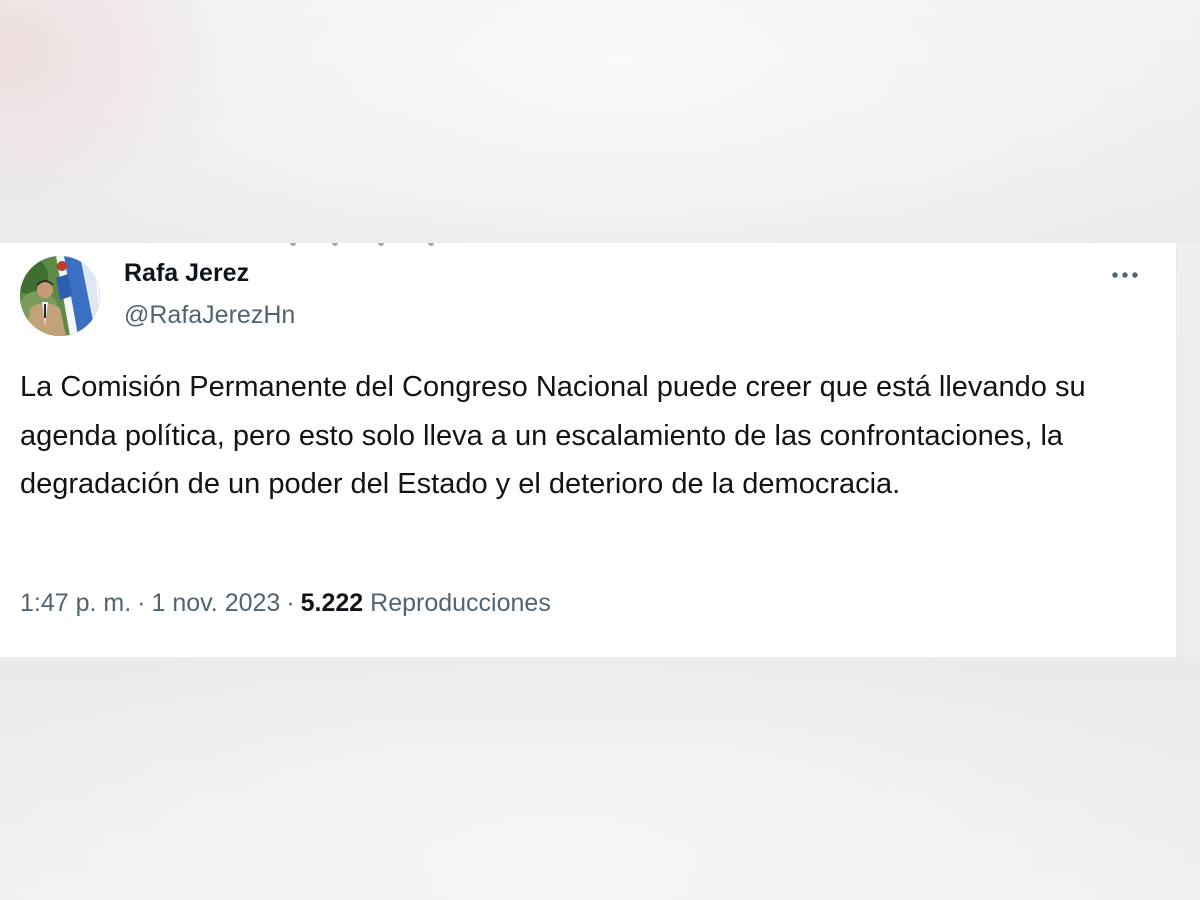 This screenshot has height=900, width=1200. I want to click on avatar-image, so click(60, 296).